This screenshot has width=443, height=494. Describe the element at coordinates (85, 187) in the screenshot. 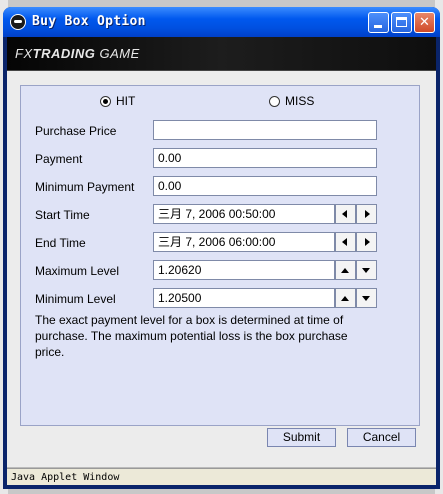

I see `minimum-payment-label: Minimum Payment` at that location.